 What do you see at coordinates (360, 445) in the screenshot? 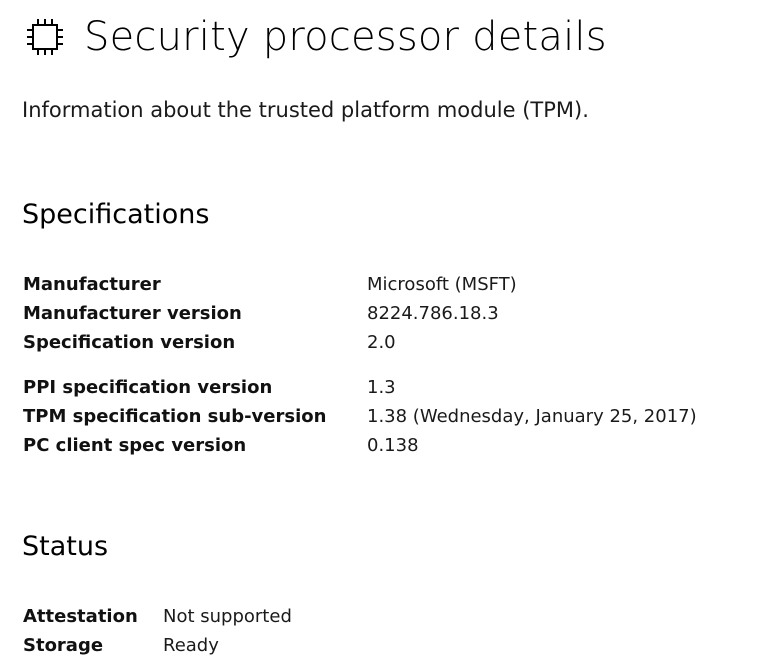
I see `spec-row-pc-client-spec-version: PC client spec version 0.138` at bounding box center [360, 445].